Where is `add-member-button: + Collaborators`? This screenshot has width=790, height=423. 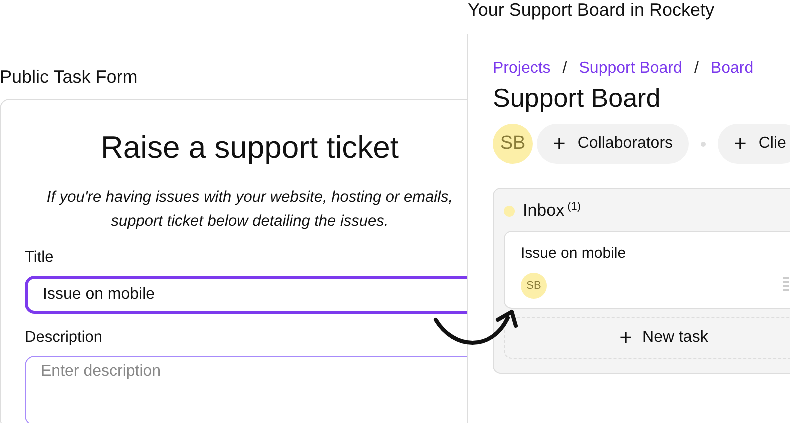
add-member-button: + Collaborators is located at coordinates (613, 144).